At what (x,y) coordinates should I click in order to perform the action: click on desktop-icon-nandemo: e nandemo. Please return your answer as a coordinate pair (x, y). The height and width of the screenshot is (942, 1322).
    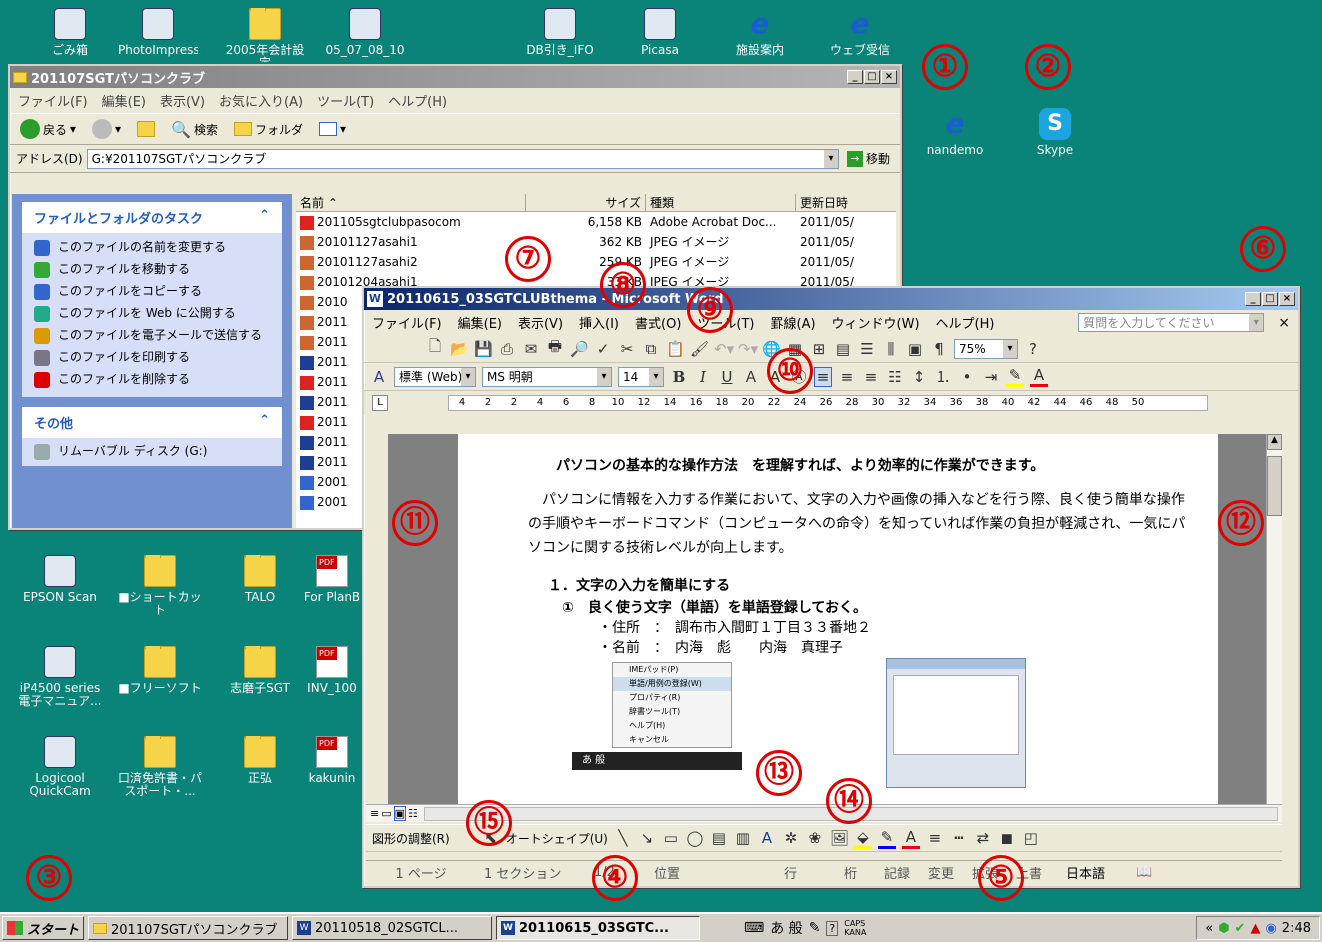
    Looking at the image, I should click on (955, 132).